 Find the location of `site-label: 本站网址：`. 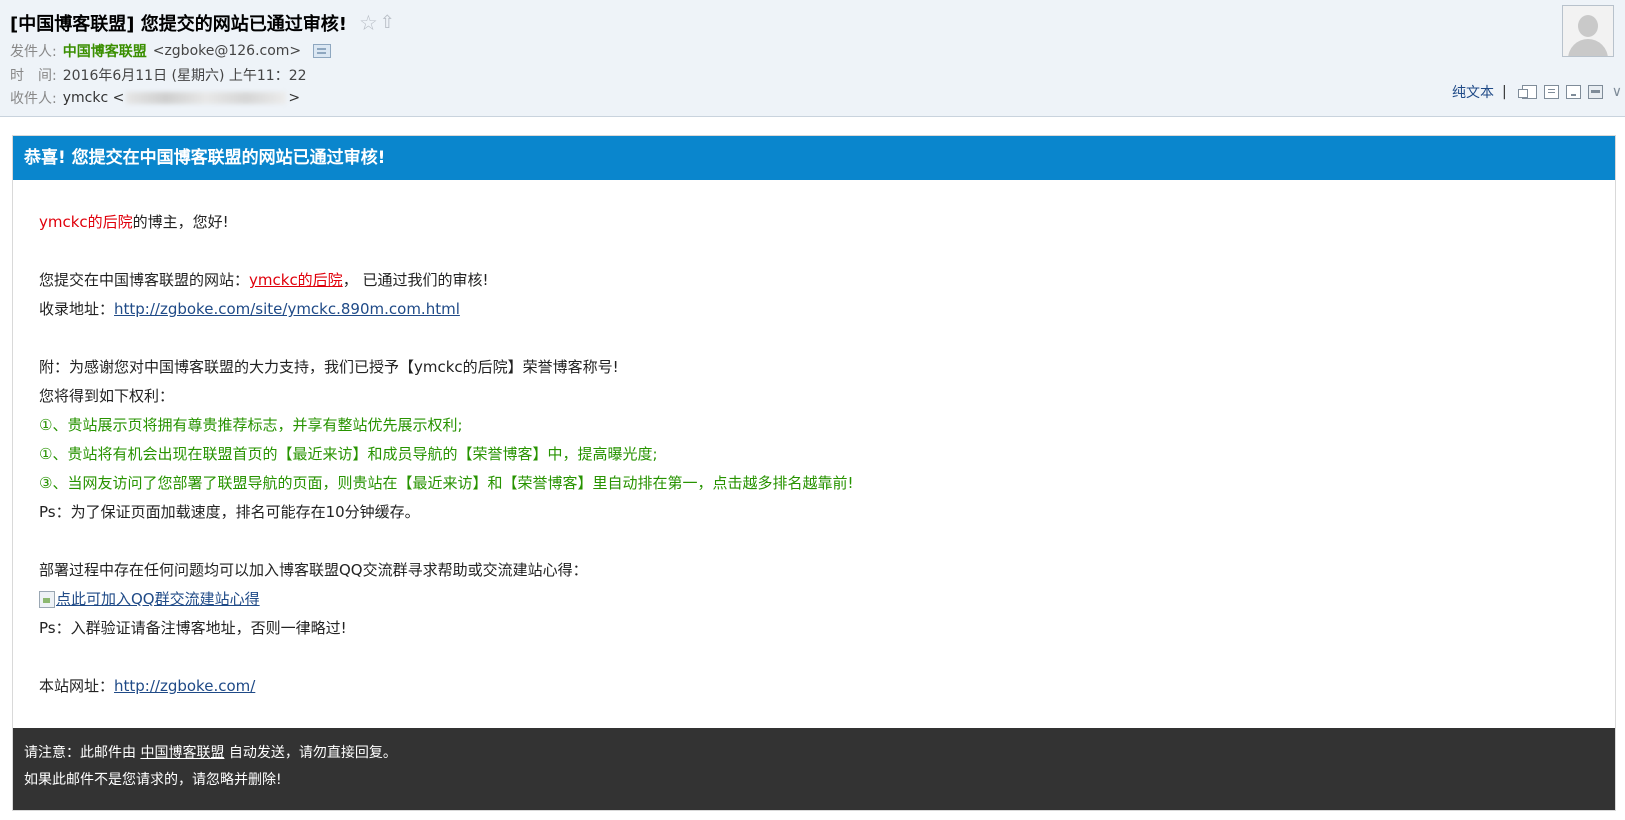

site-label: 本站网址： is located at coordinates (77, 686).